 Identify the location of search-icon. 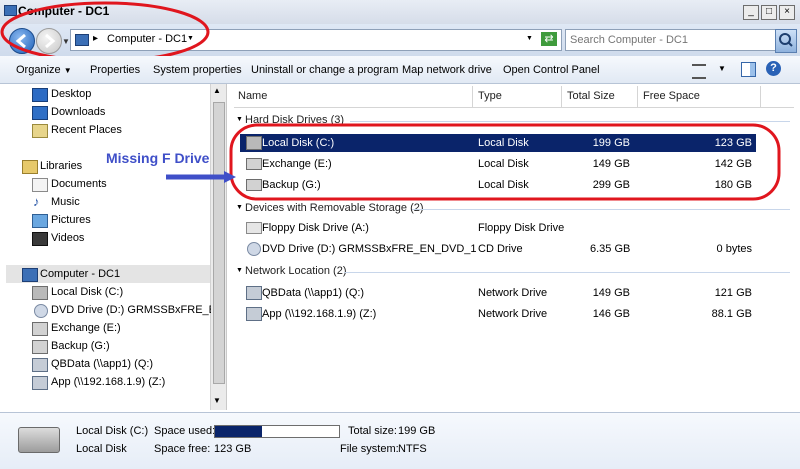
(786, 40).